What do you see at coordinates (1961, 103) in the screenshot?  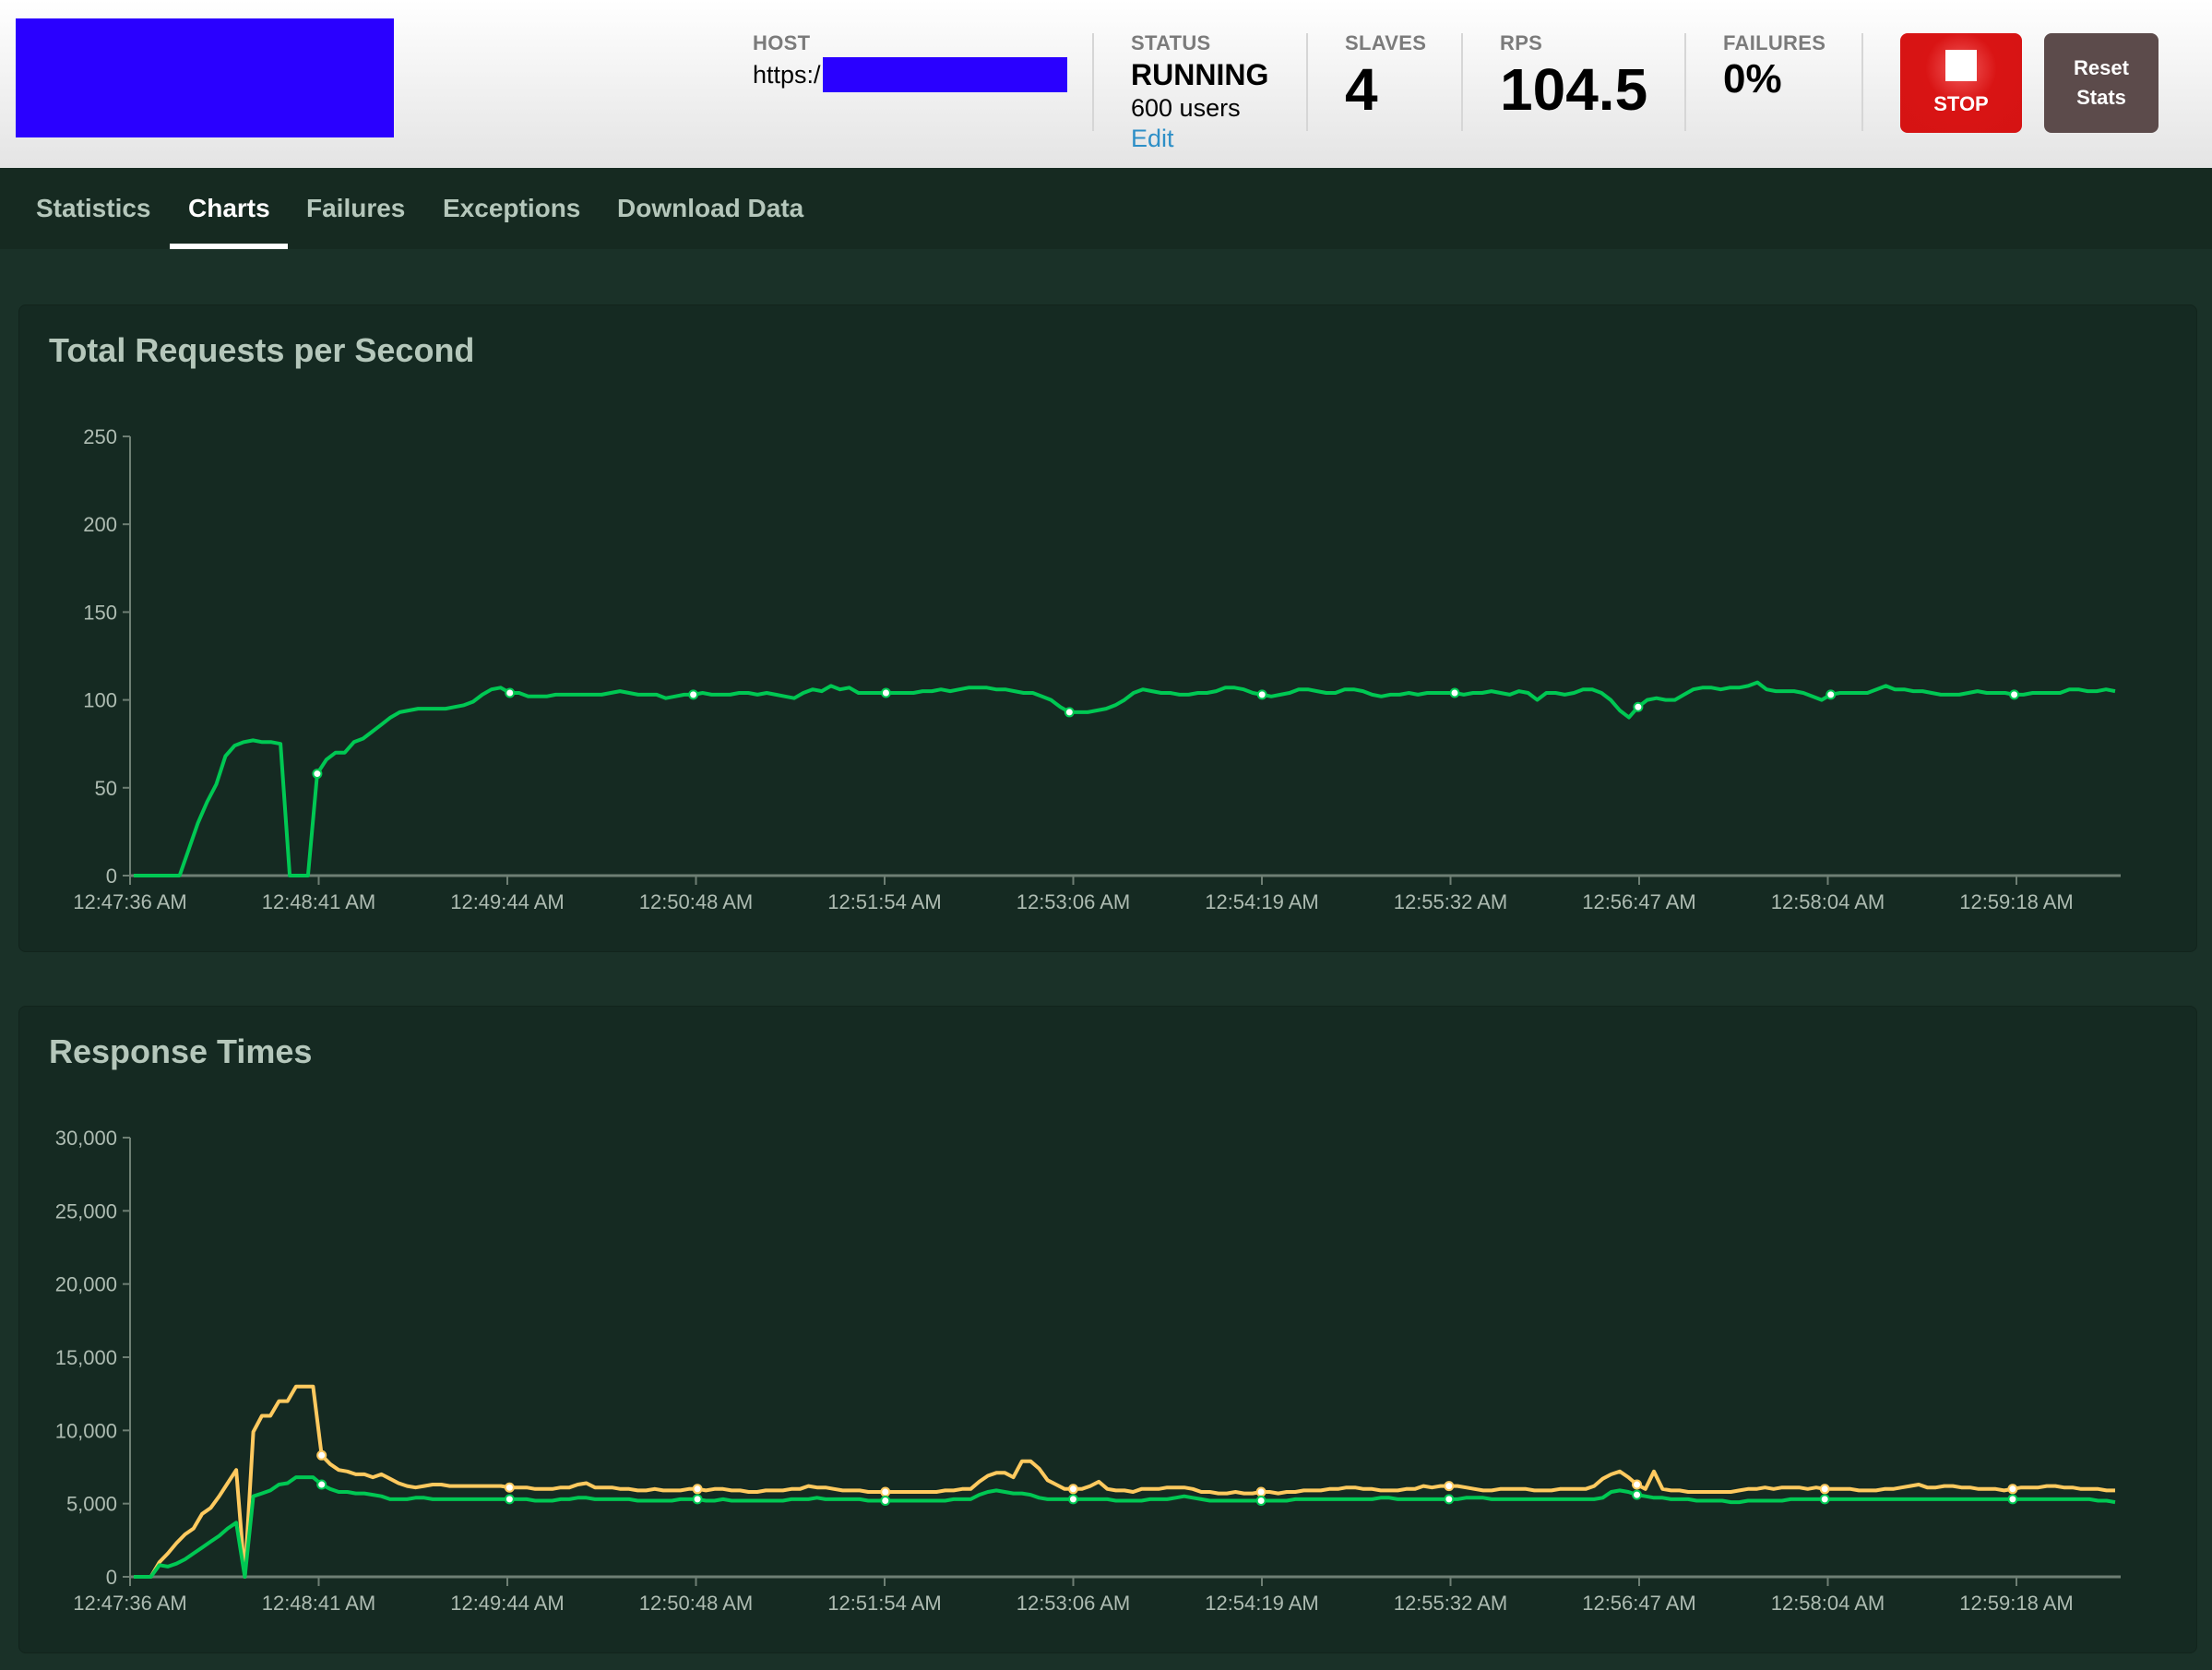 I see `stop-label: STOP` at bounding box center [1961, 103].